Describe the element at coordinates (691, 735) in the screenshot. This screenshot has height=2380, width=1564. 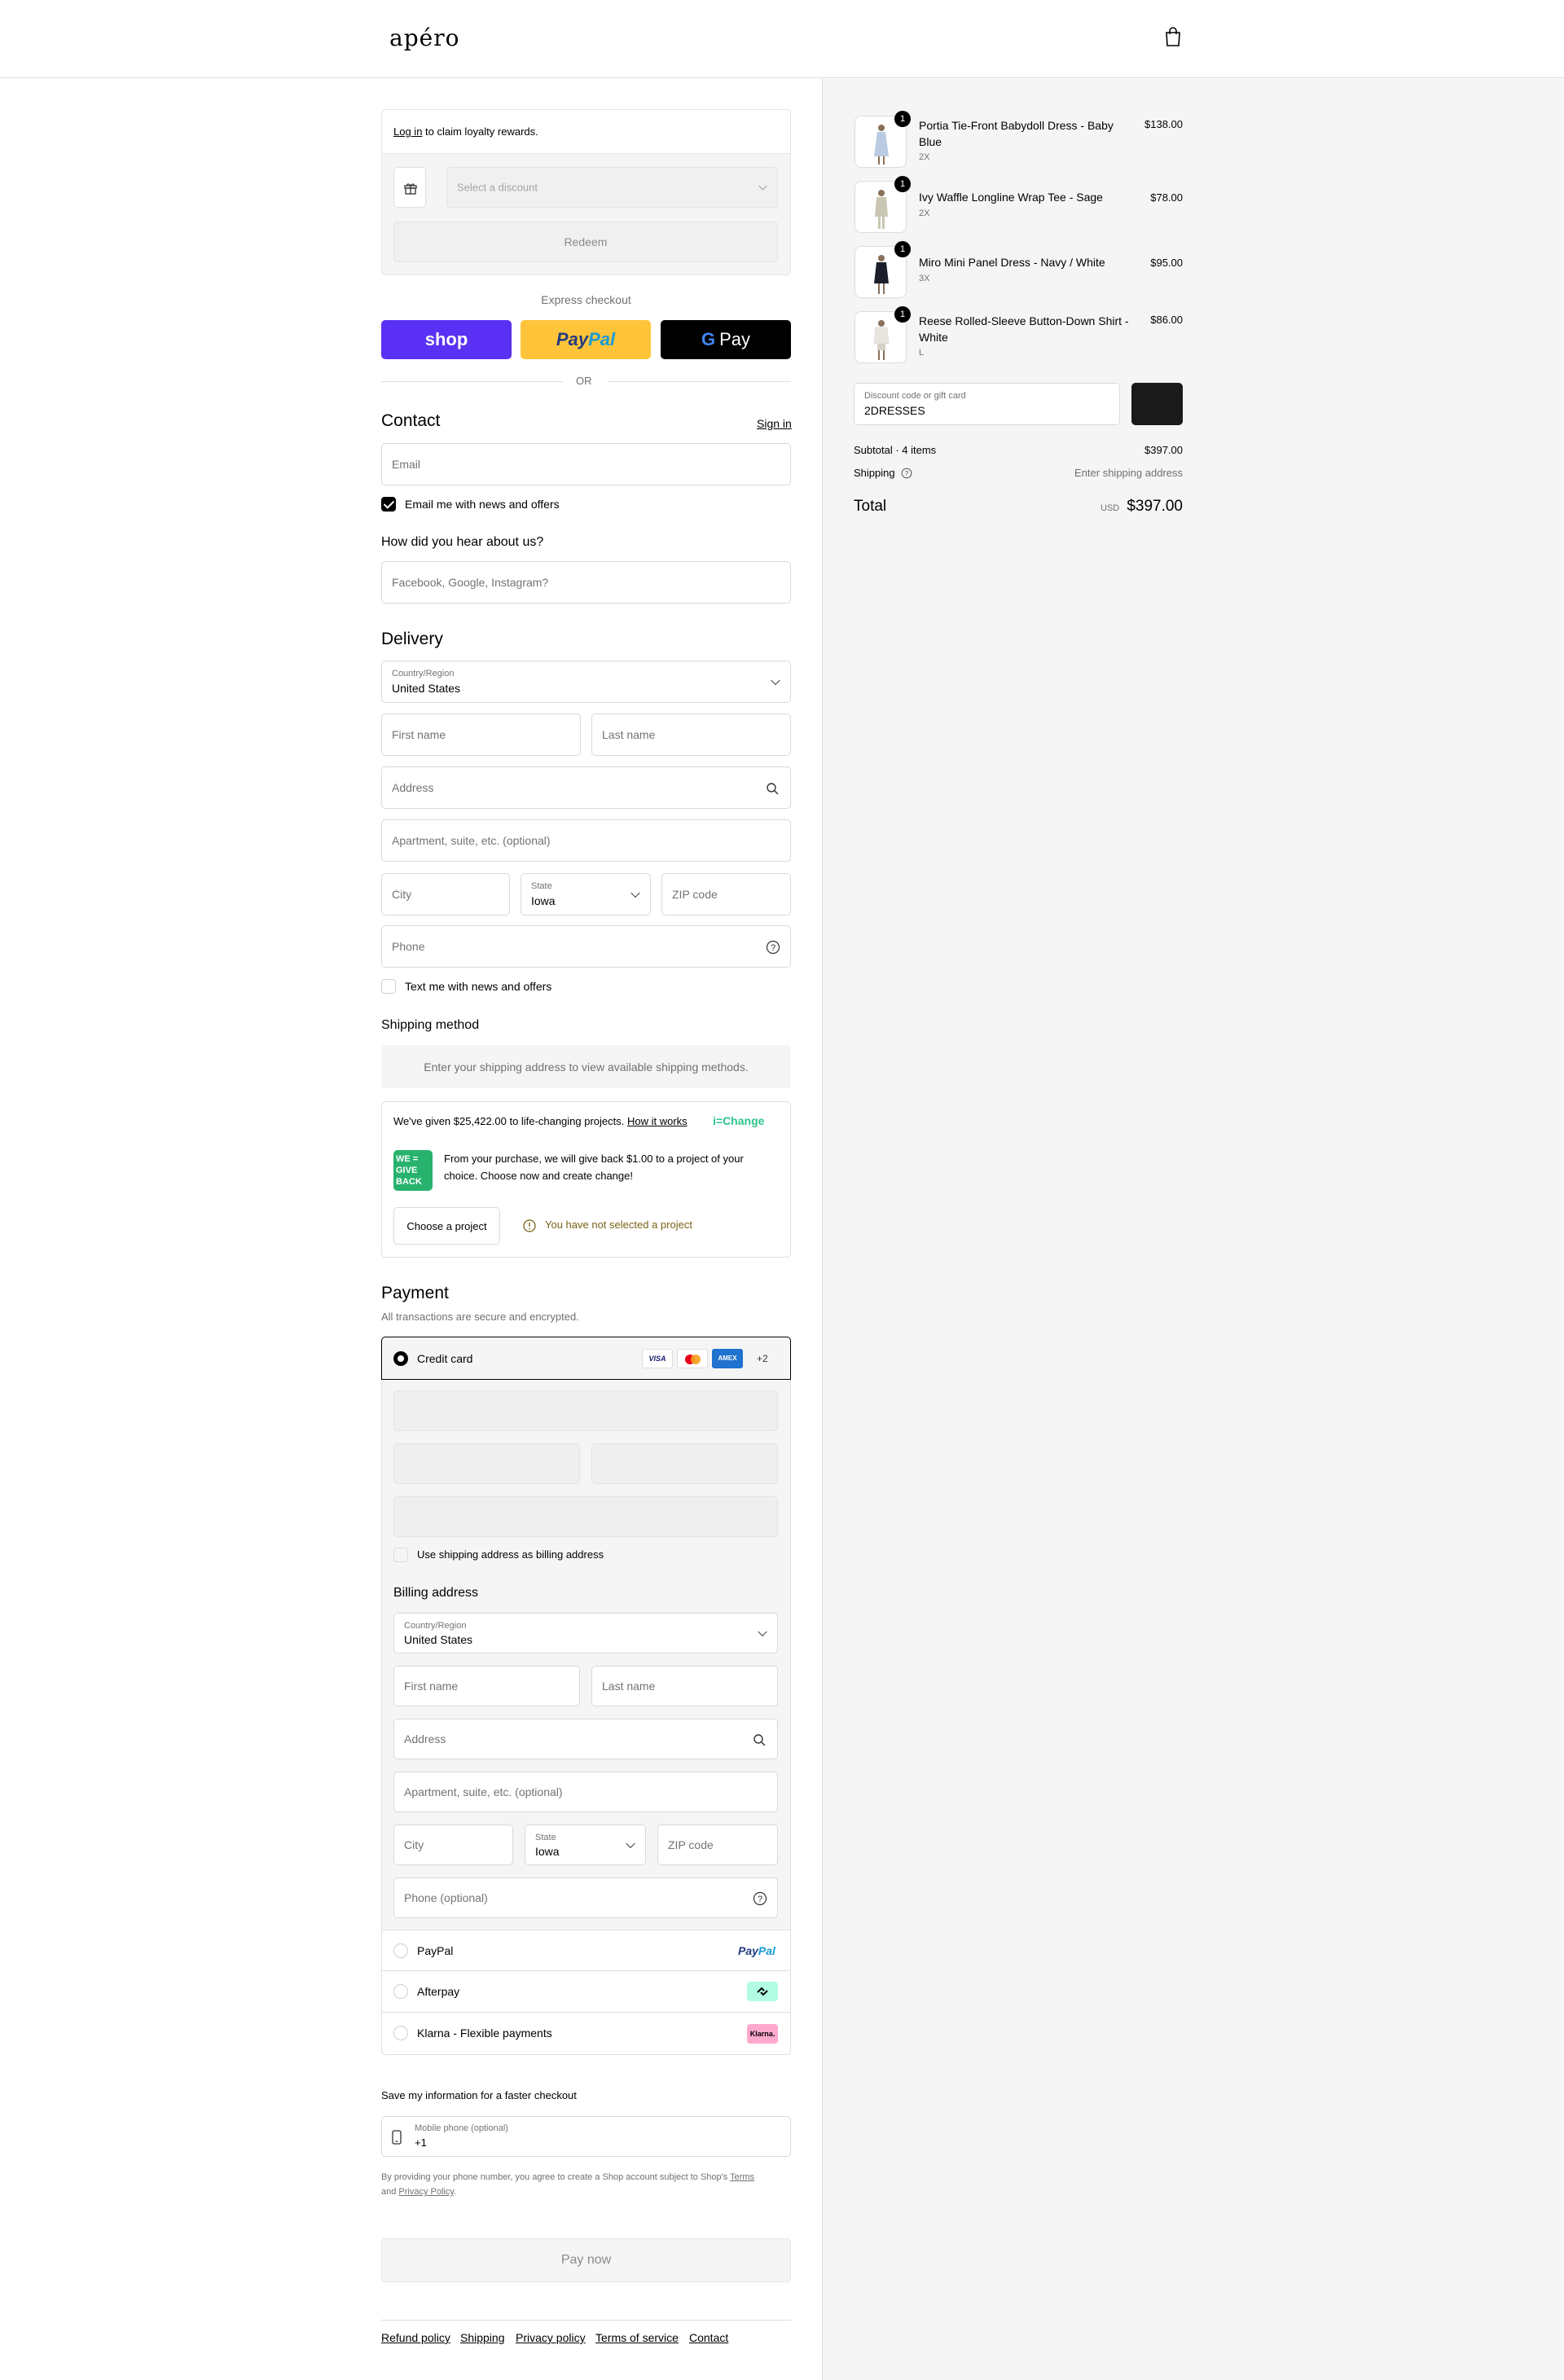
I see `last-name-field: Last name` at that location.